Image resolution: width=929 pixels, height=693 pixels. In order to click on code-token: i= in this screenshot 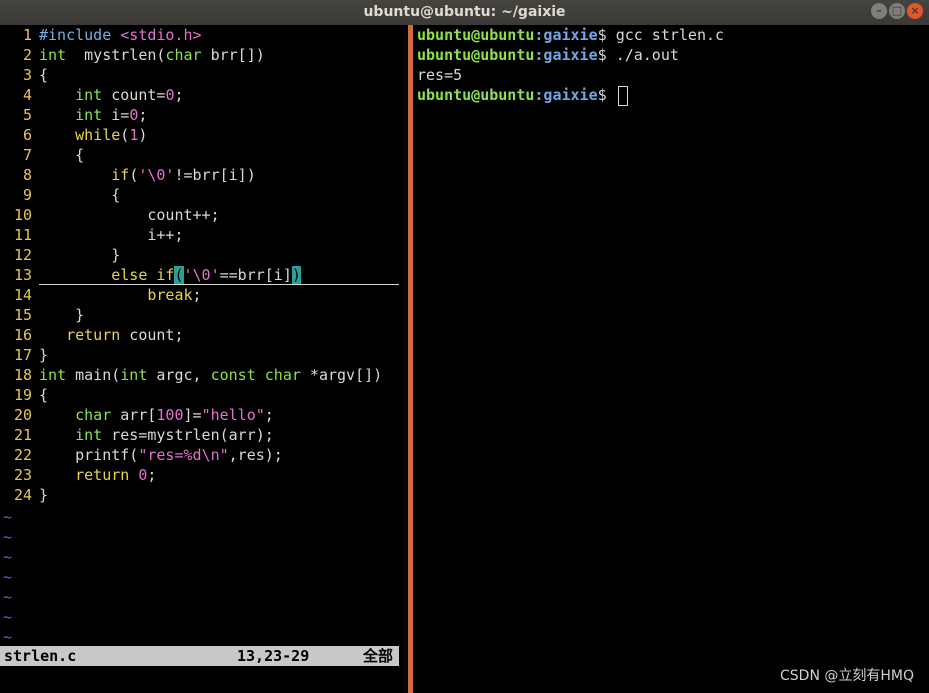, I will do `click(116, 115)`.